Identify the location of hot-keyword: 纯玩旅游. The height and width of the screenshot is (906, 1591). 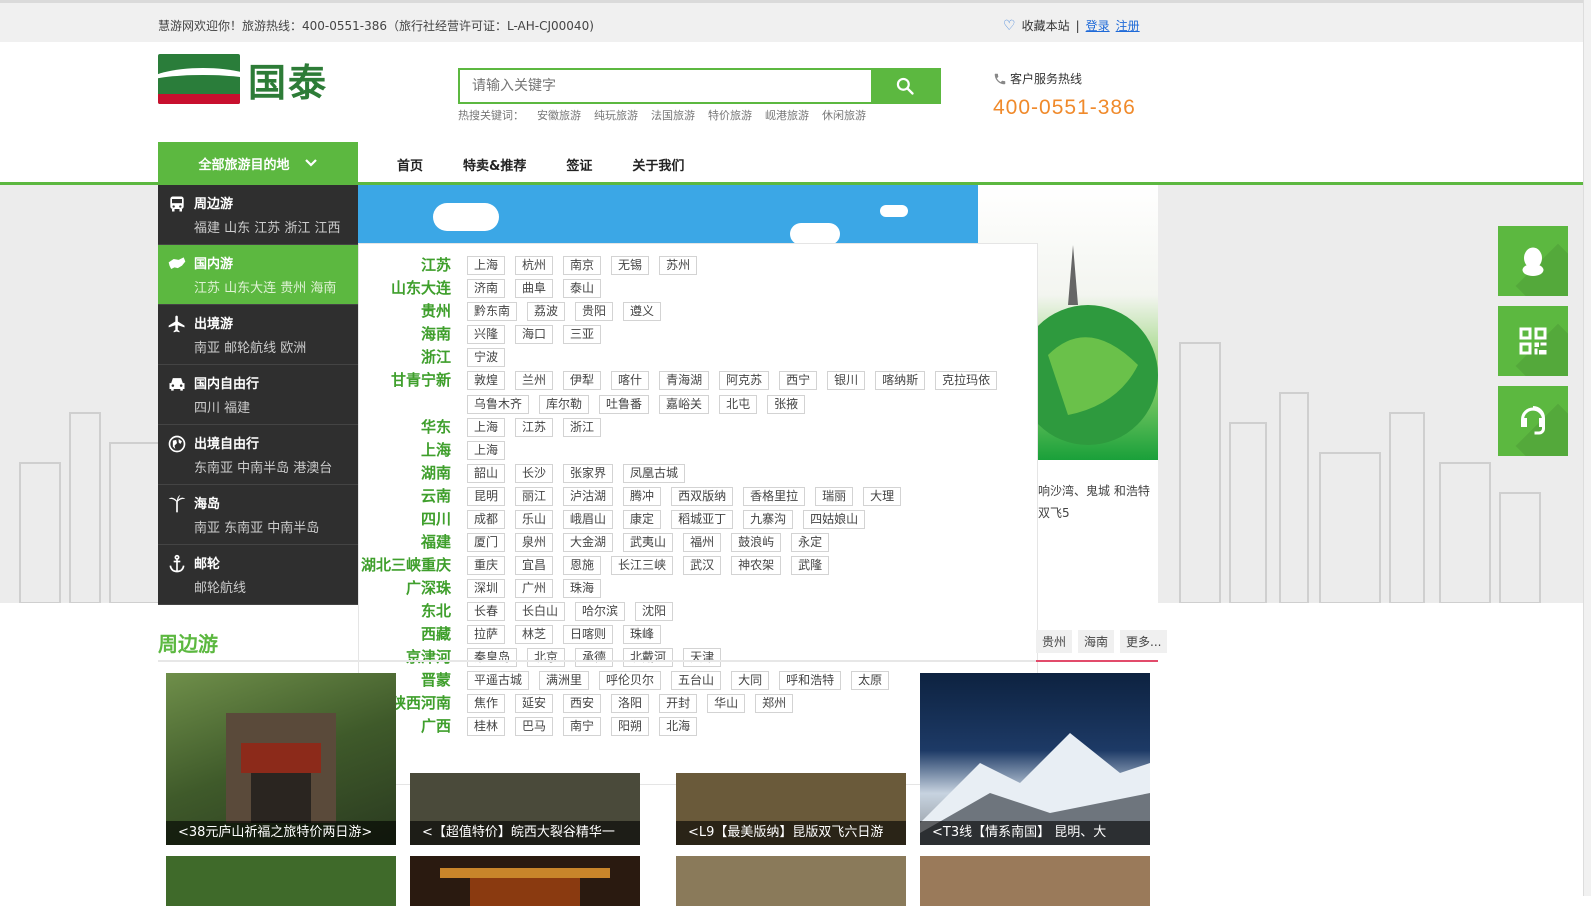
(616, 115).